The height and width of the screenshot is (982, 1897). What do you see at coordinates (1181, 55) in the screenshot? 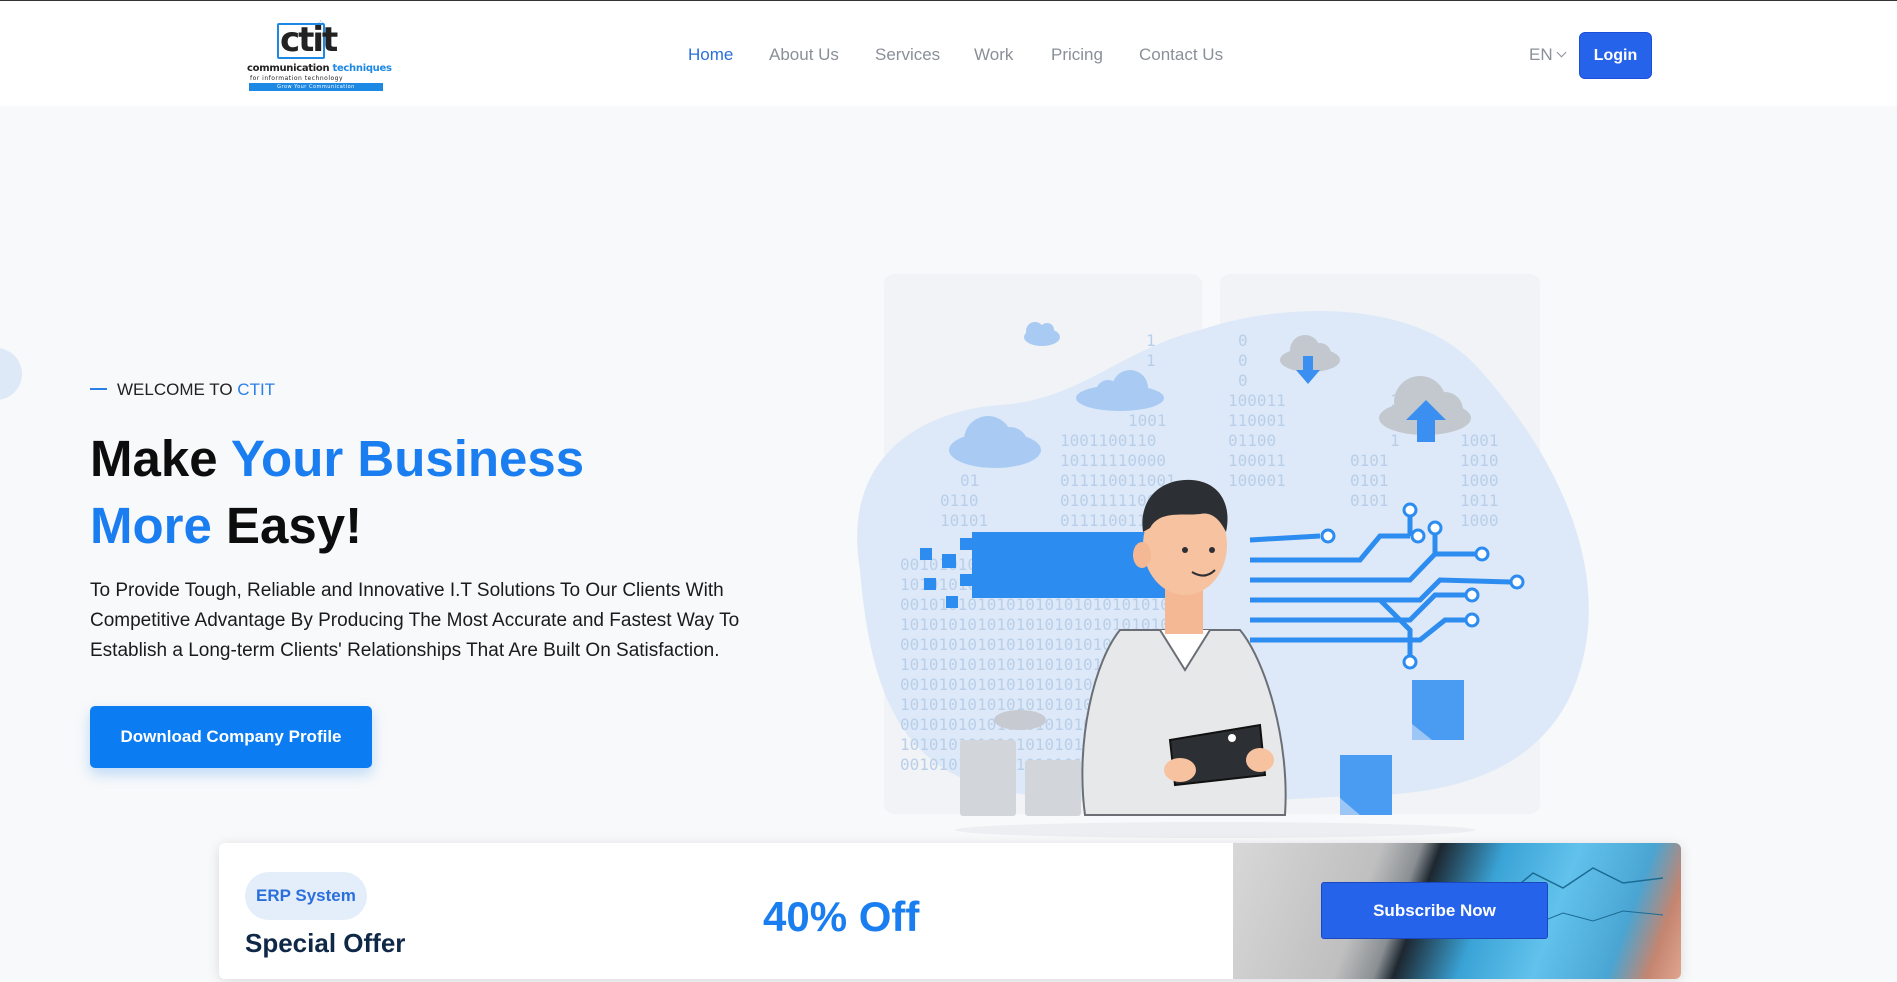
I see `nav-contact-us: Contact Us` at bounding box center [1181, 55].